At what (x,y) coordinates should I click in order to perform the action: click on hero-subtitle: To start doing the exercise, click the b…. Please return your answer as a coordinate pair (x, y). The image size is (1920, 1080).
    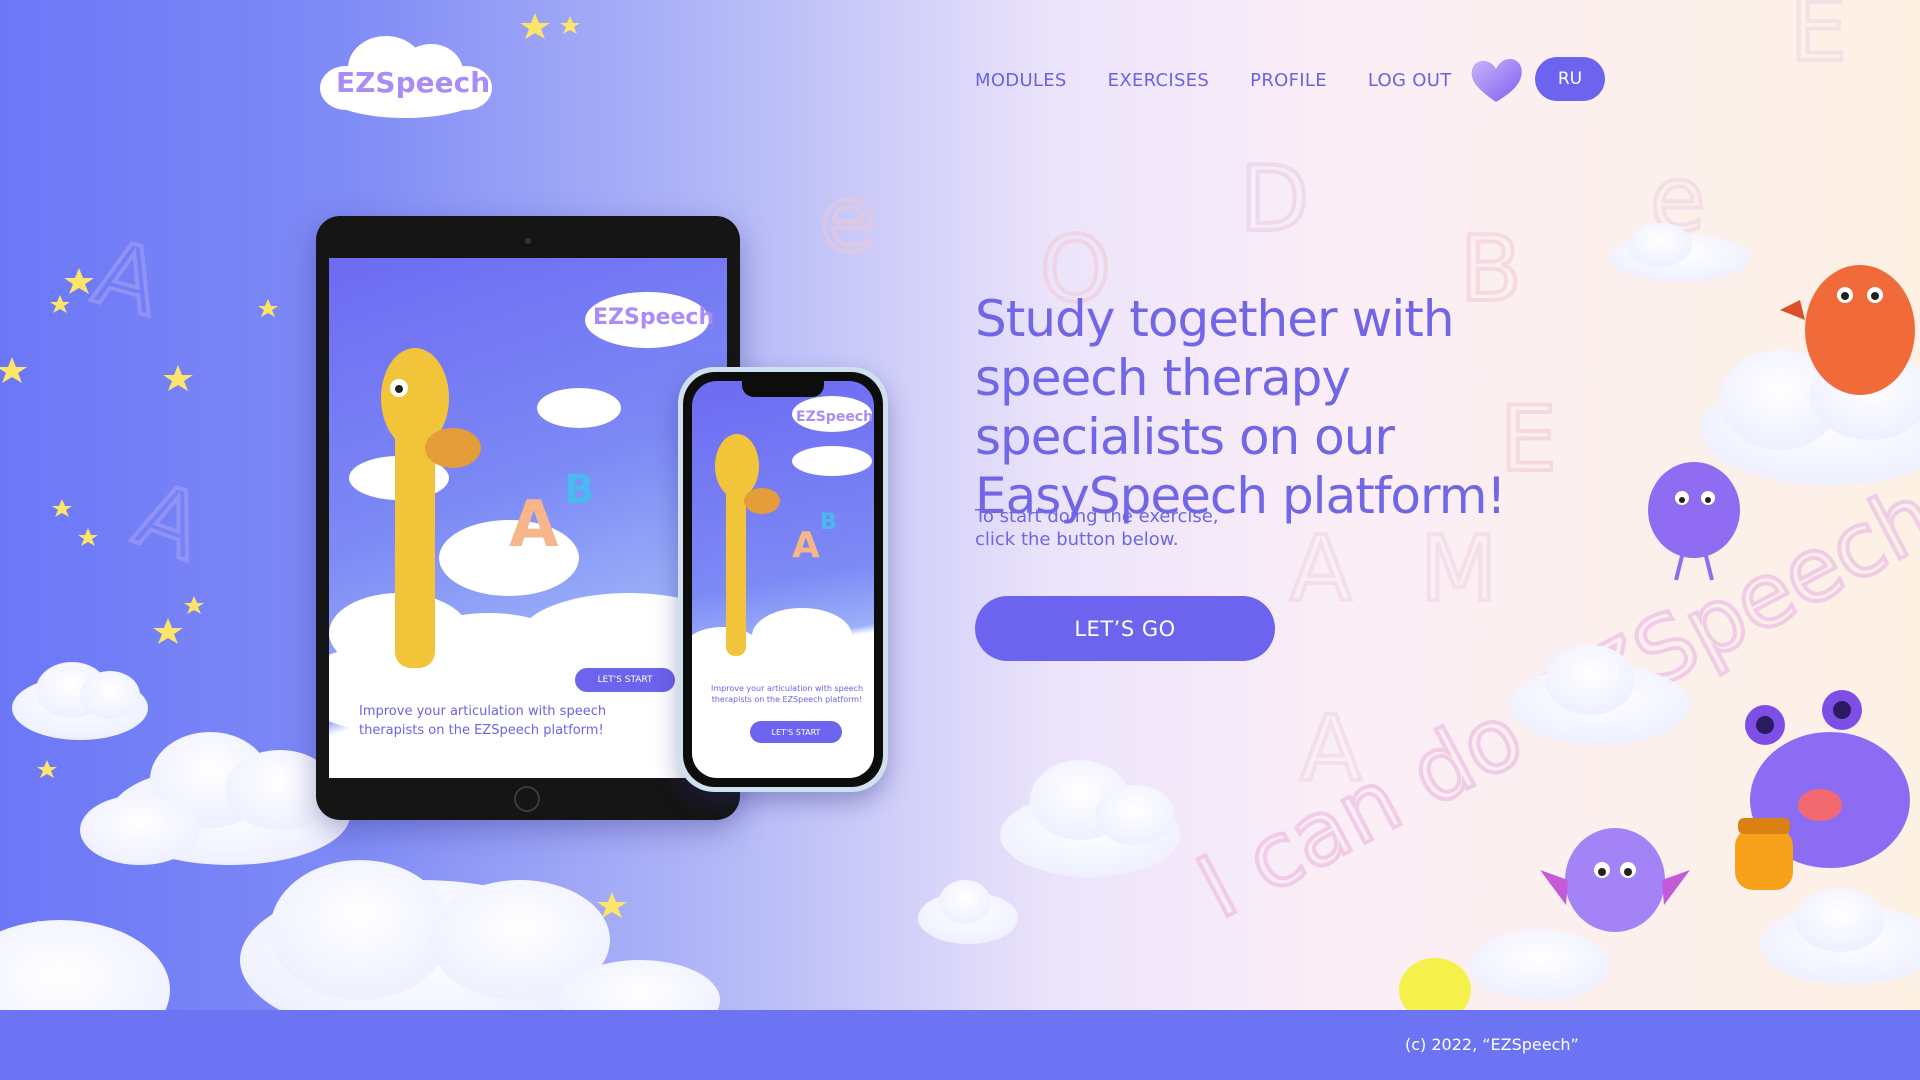
    Looking at the image, I should click on (1097, 528).